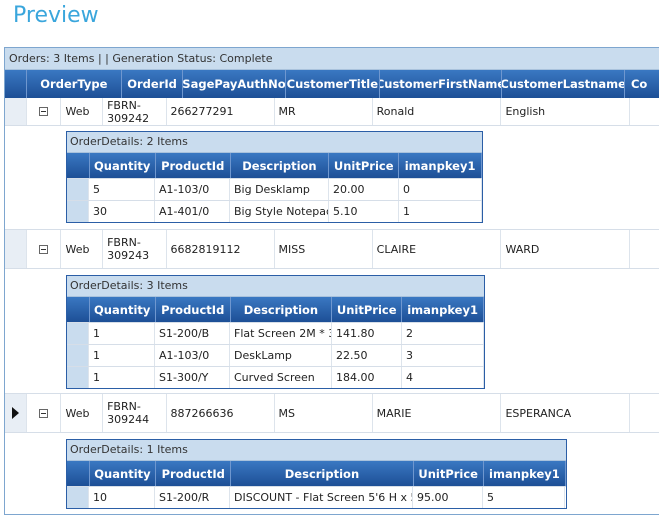  Describe the element at coordinates (135, 249) in the screenshot. I see `cell-orderid: FBRN-309243` at that location.